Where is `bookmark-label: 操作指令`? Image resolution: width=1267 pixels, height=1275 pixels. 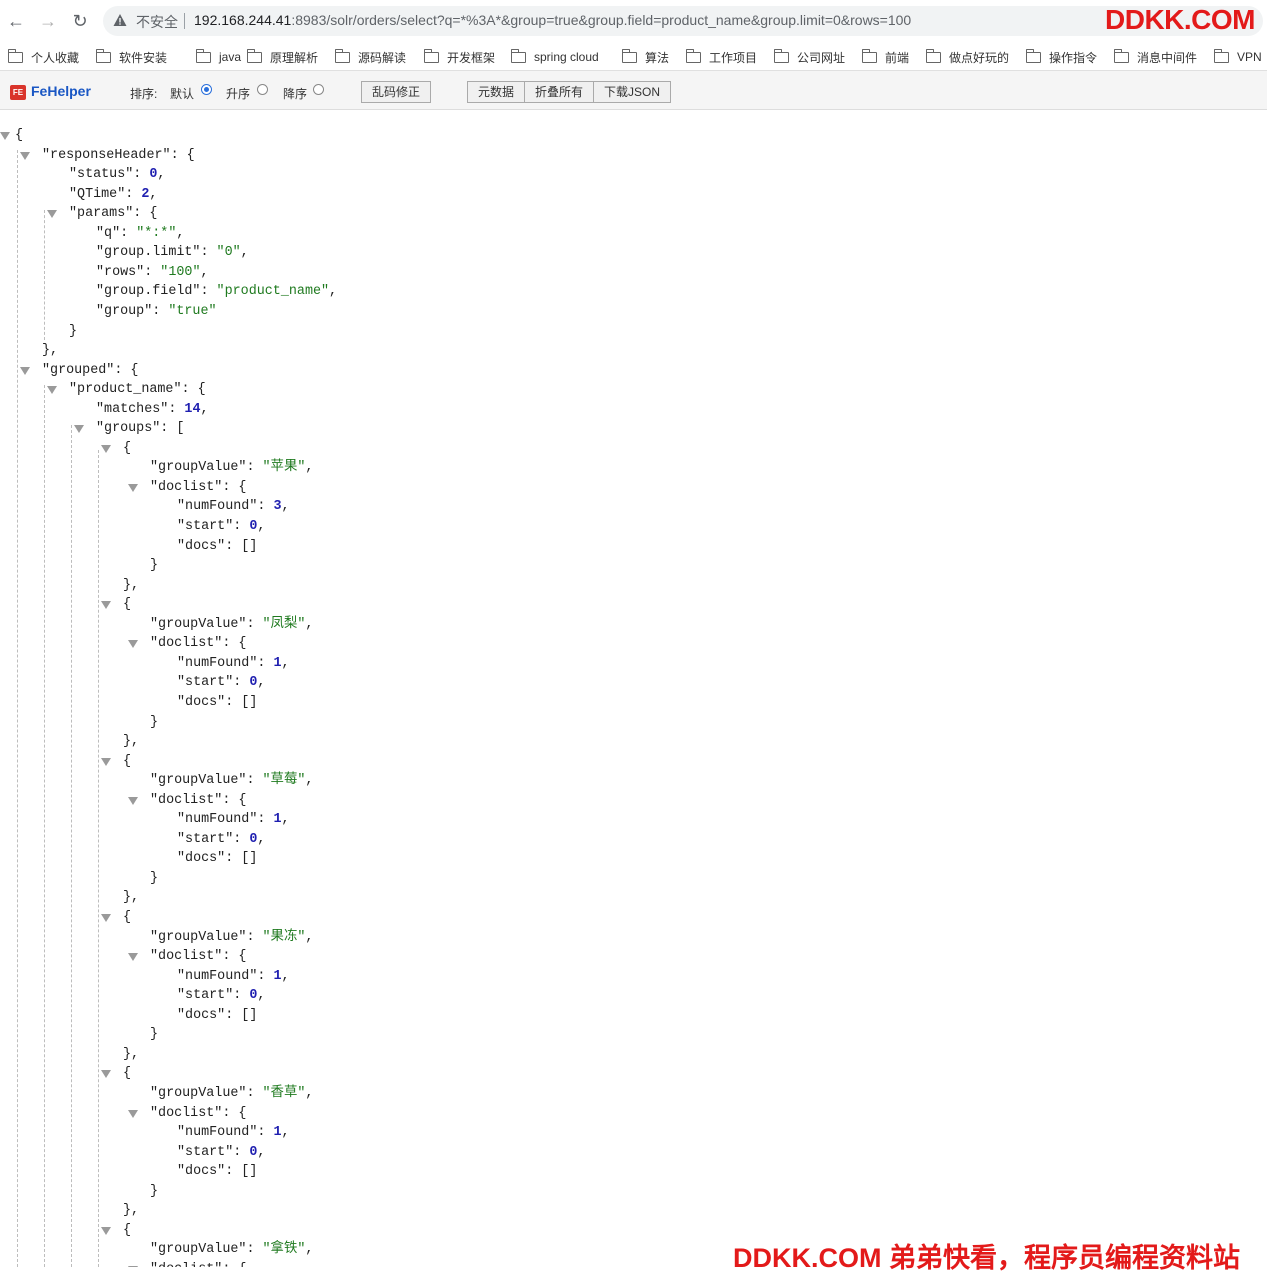 bookmark-label: 操作指令 is located at coordinates (1073, 57).